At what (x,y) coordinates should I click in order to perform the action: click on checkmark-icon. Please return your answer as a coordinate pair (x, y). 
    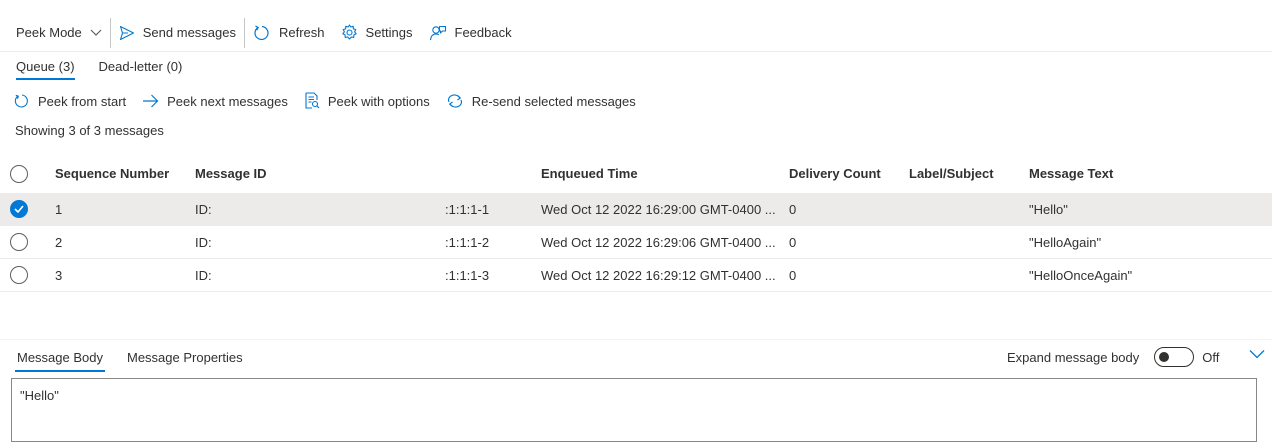
    Looking at the image, I should click on (19, 209).